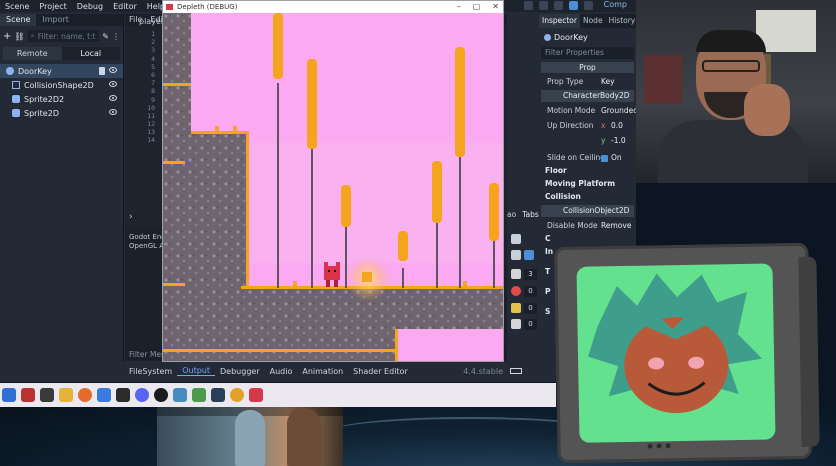  Describe the element at coordinates (85, 395) in the screenshot. I see `firefox-icon` at that location.